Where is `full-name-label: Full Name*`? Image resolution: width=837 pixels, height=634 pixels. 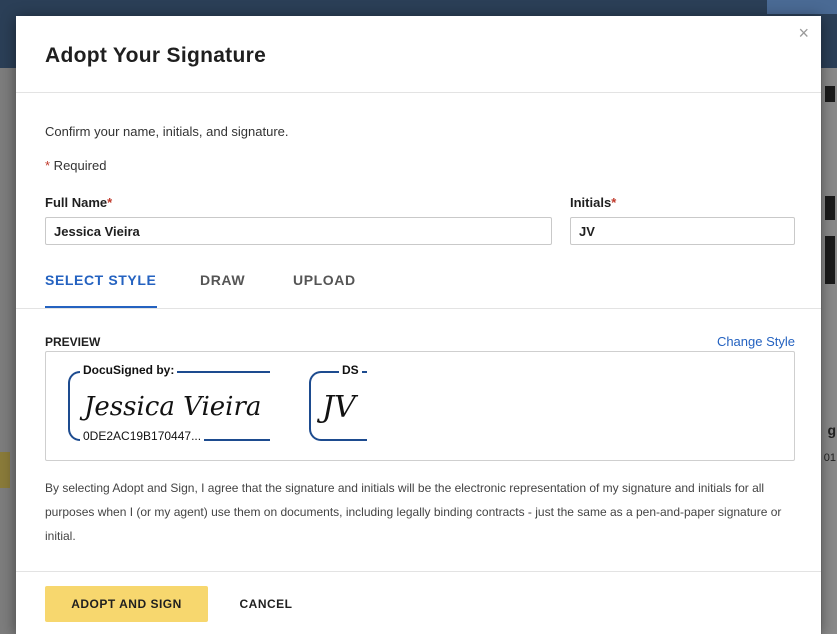
full-name-label: Full Name* is located at coordinates (78, 202).